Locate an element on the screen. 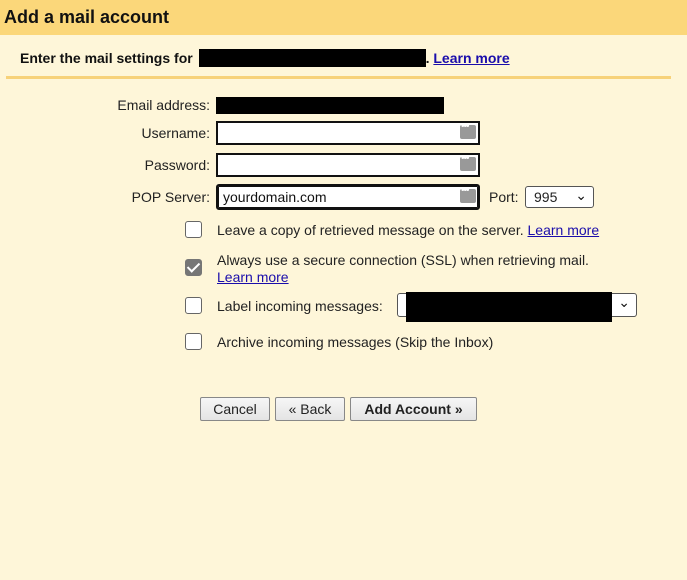 This screenshot has width=687, height=580. port-value: 995 is located at coordinates (546, 197).